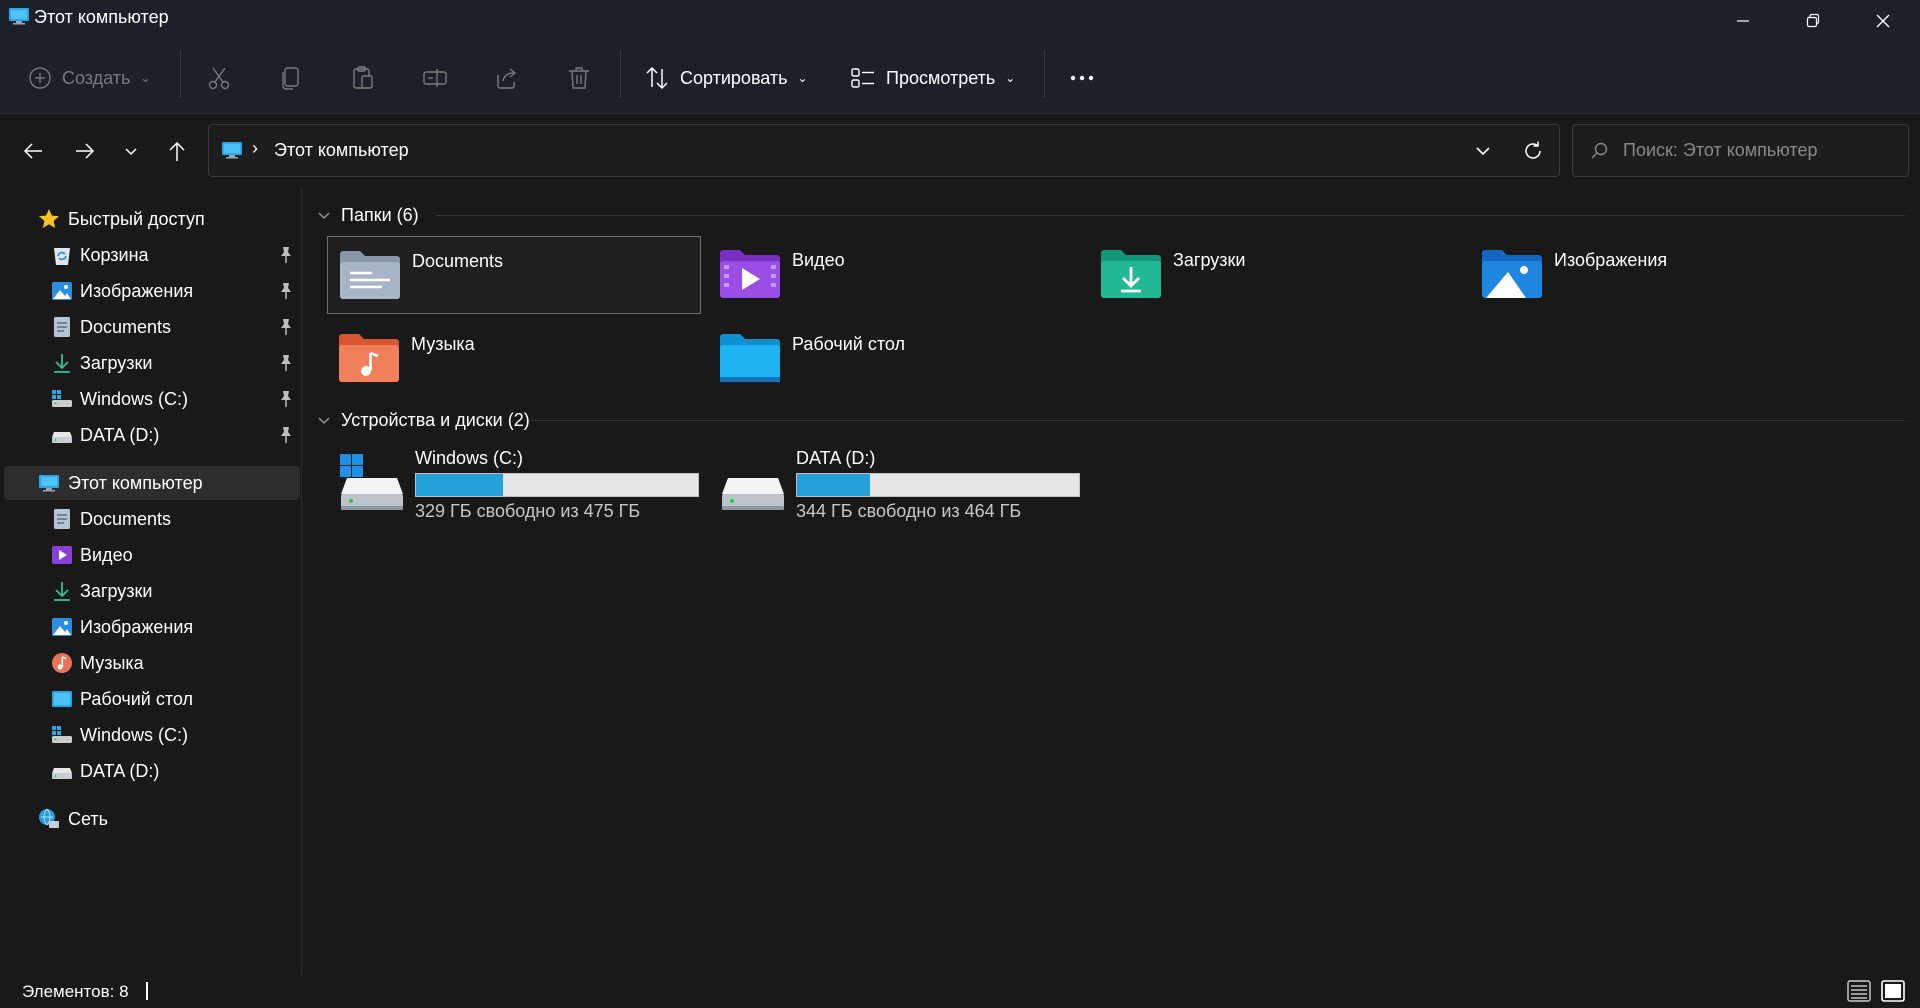 The image size is (1920, 1008). I want to click on folder-tile-downloads: Загрузки, so click(1276, 275).